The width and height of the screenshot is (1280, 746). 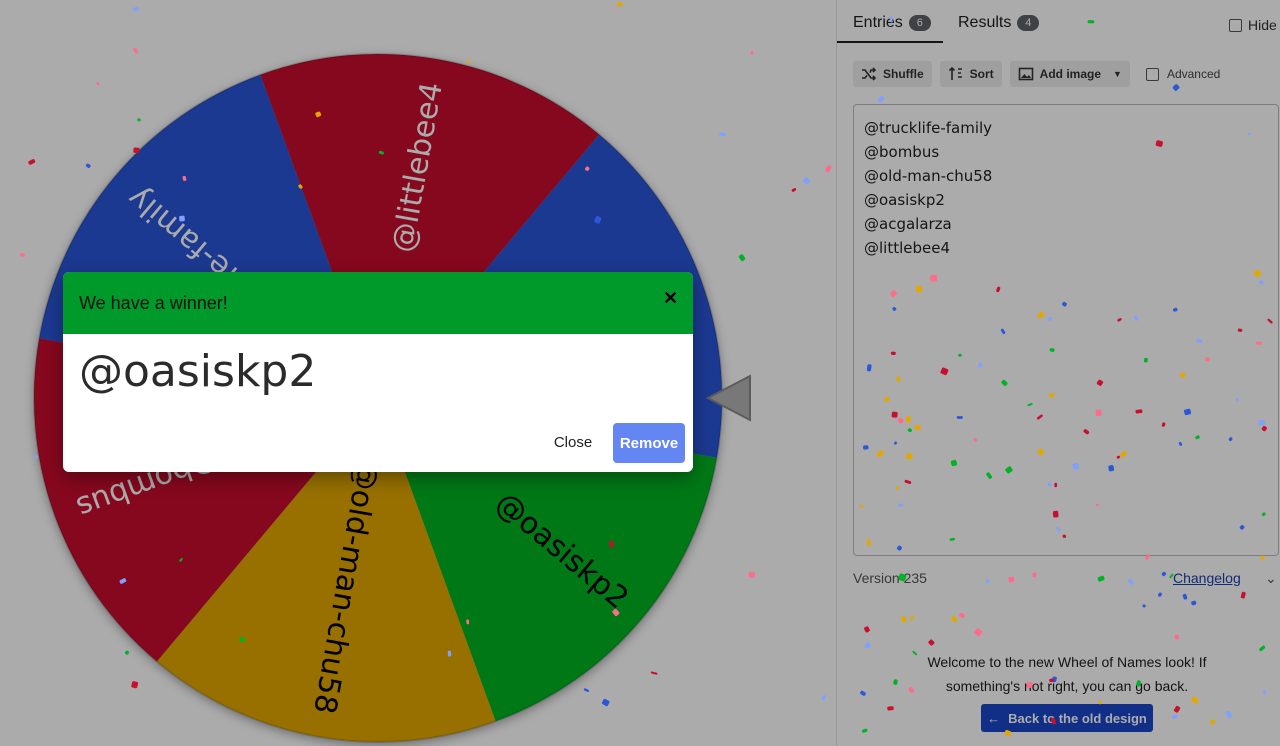 I want to click on tab-entries: Entries 6, so click(x=892, y=23).